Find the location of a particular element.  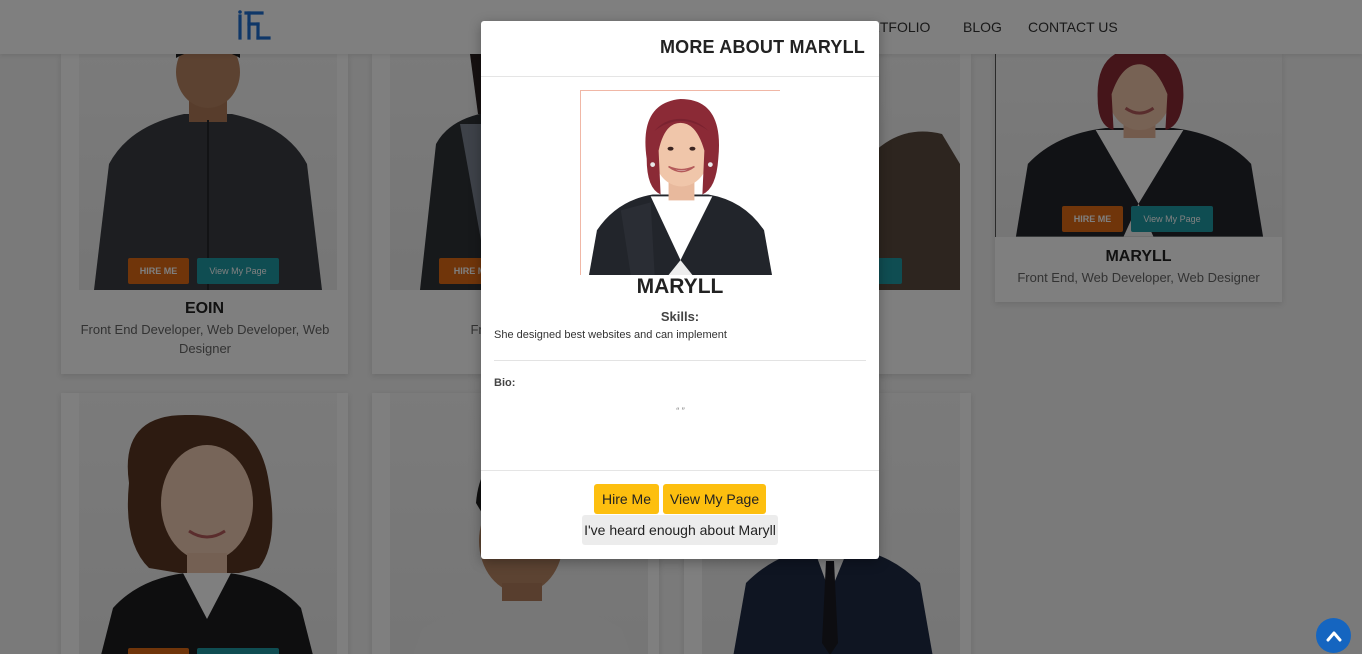

bio-label: Bio: is located at coordinates (505, 383).